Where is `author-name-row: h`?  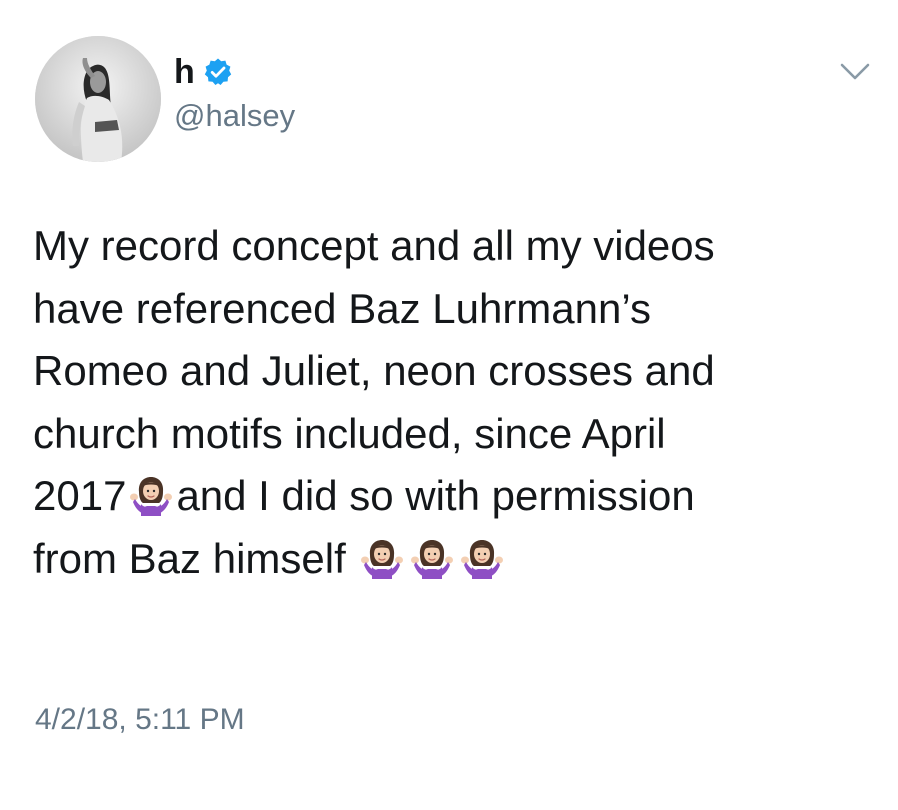
author-name-row: h is located at coordinates (203, 72).